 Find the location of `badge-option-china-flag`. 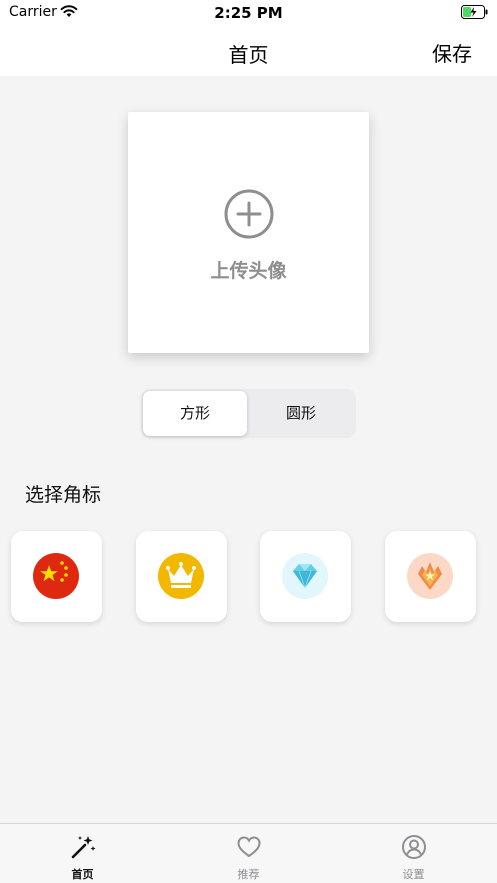

badge-option-china-flag is located at coordinates (56, 576).